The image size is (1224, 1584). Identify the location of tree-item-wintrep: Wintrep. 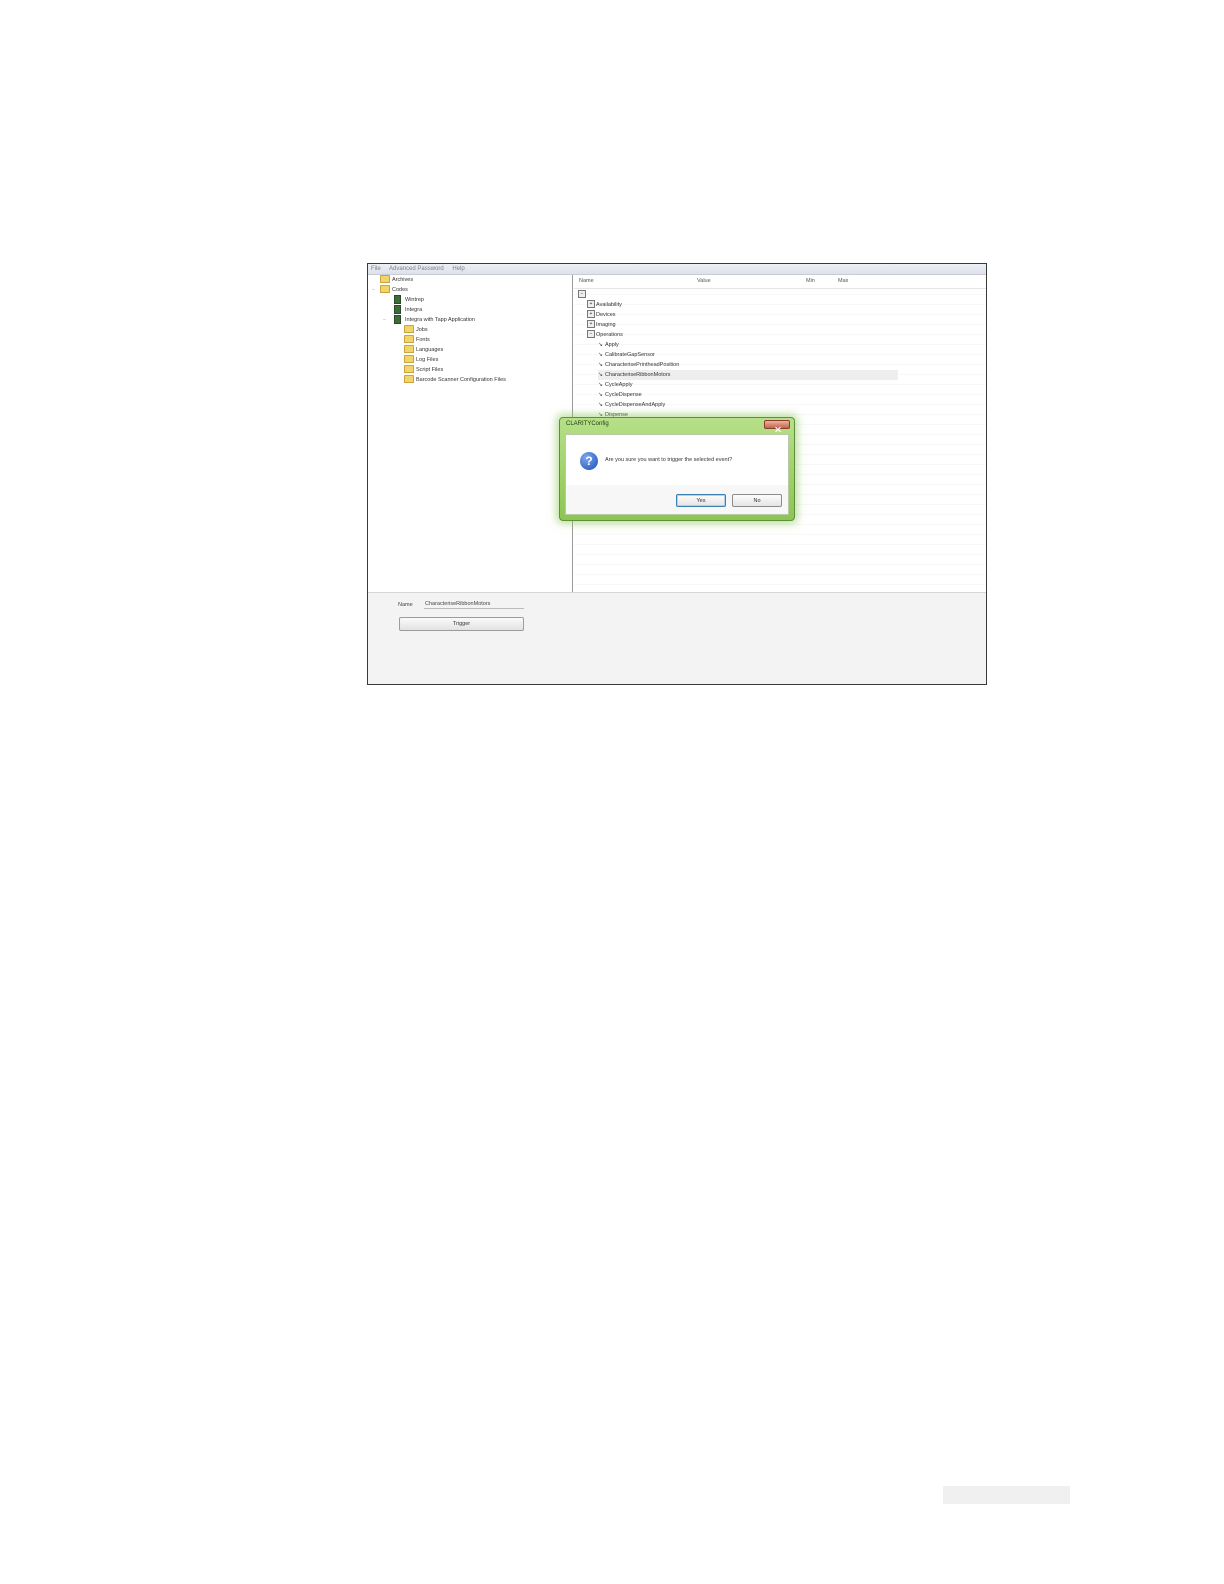
(409, 299).